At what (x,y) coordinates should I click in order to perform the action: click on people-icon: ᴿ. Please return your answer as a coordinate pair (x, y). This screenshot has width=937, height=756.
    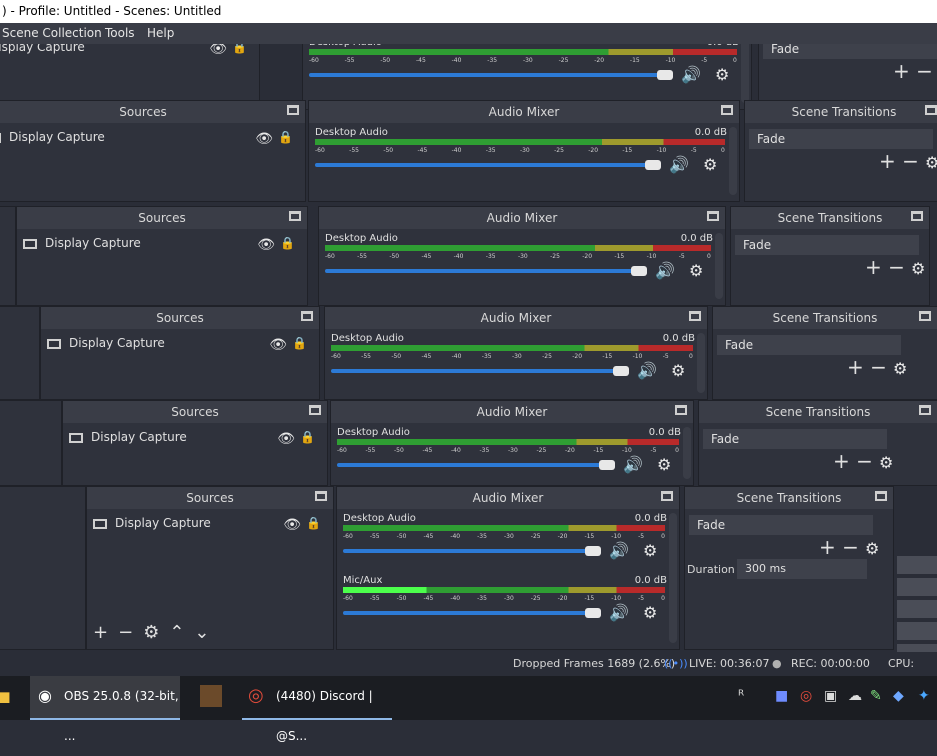
    Looking at the image, I should click on (741, 696).